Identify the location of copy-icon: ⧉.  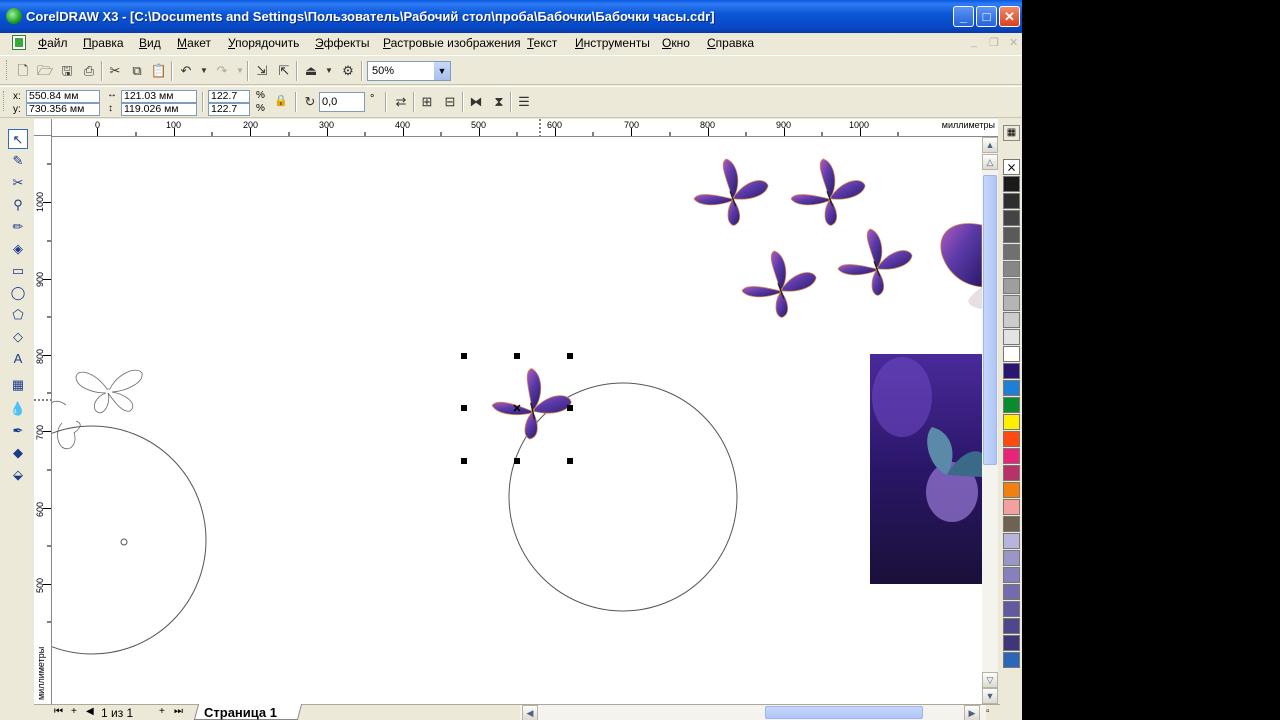
(137, 71).